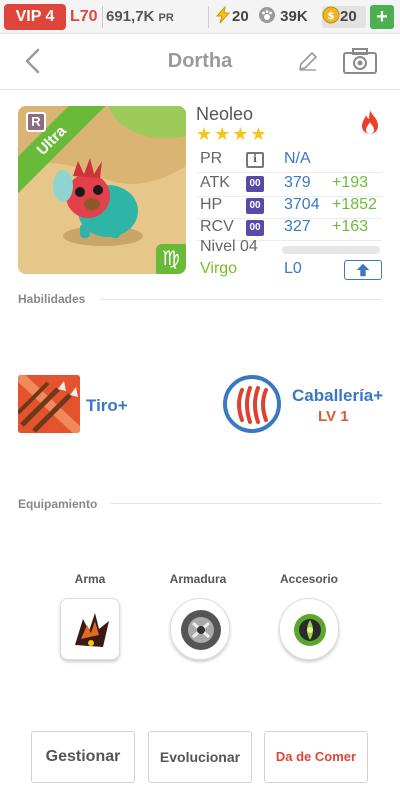 This screenshot has height=800, width=400. I want to click on lightning-icon, so click(223, 15).